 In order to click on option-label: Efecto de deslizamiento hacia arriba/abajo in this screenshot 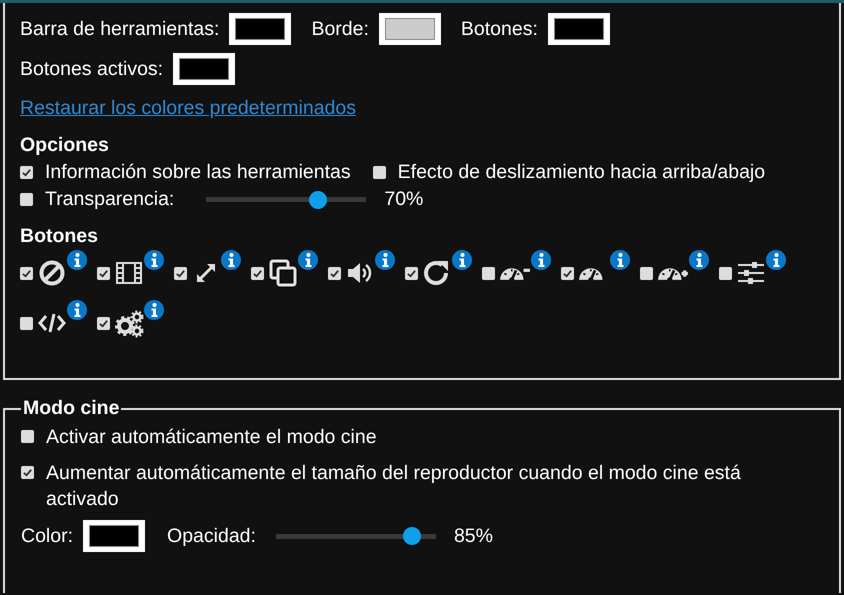, I will do `click(582, 172)`.